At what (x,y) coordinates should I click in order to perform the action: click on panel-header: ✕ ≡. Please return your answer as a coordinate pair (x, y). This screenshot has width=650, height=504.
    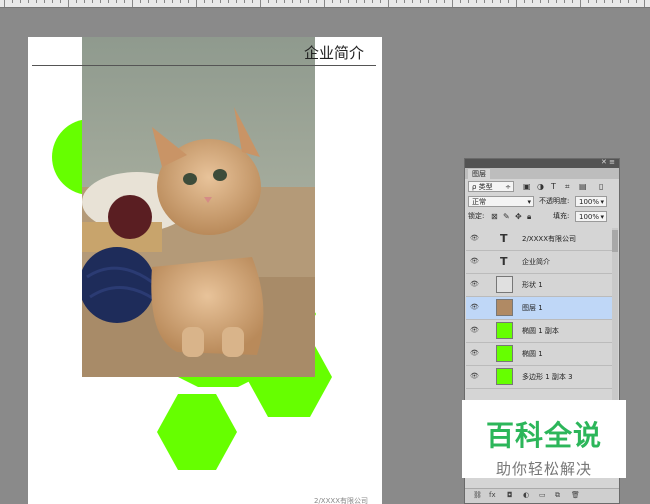
    Looking at the image, I should click on (542, 163).